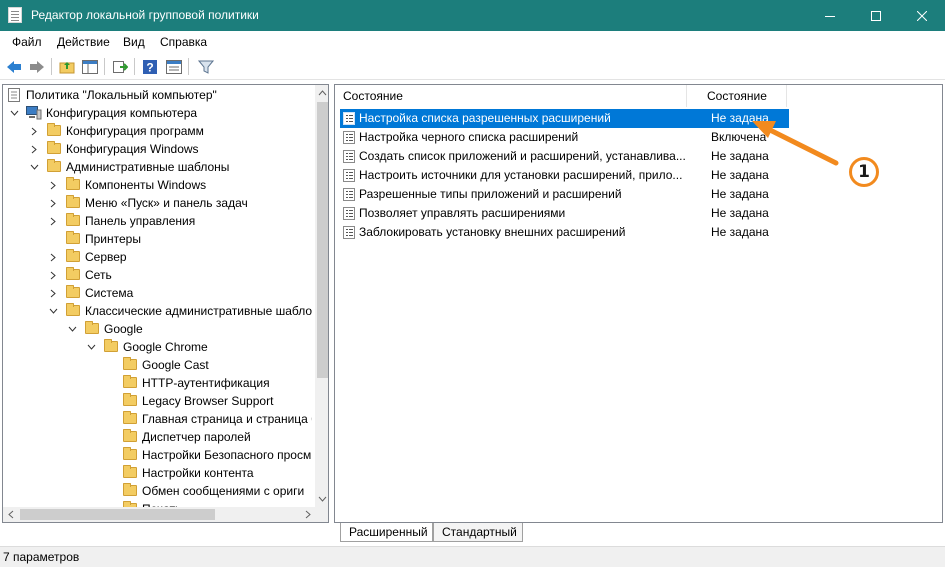 Image resolution: width=945 pixels, height=567 pixels. What do you see at coordinates (737, 96) in the screenshot?
I see `column-header-state: Состояние` at bounding box center [737, 96].